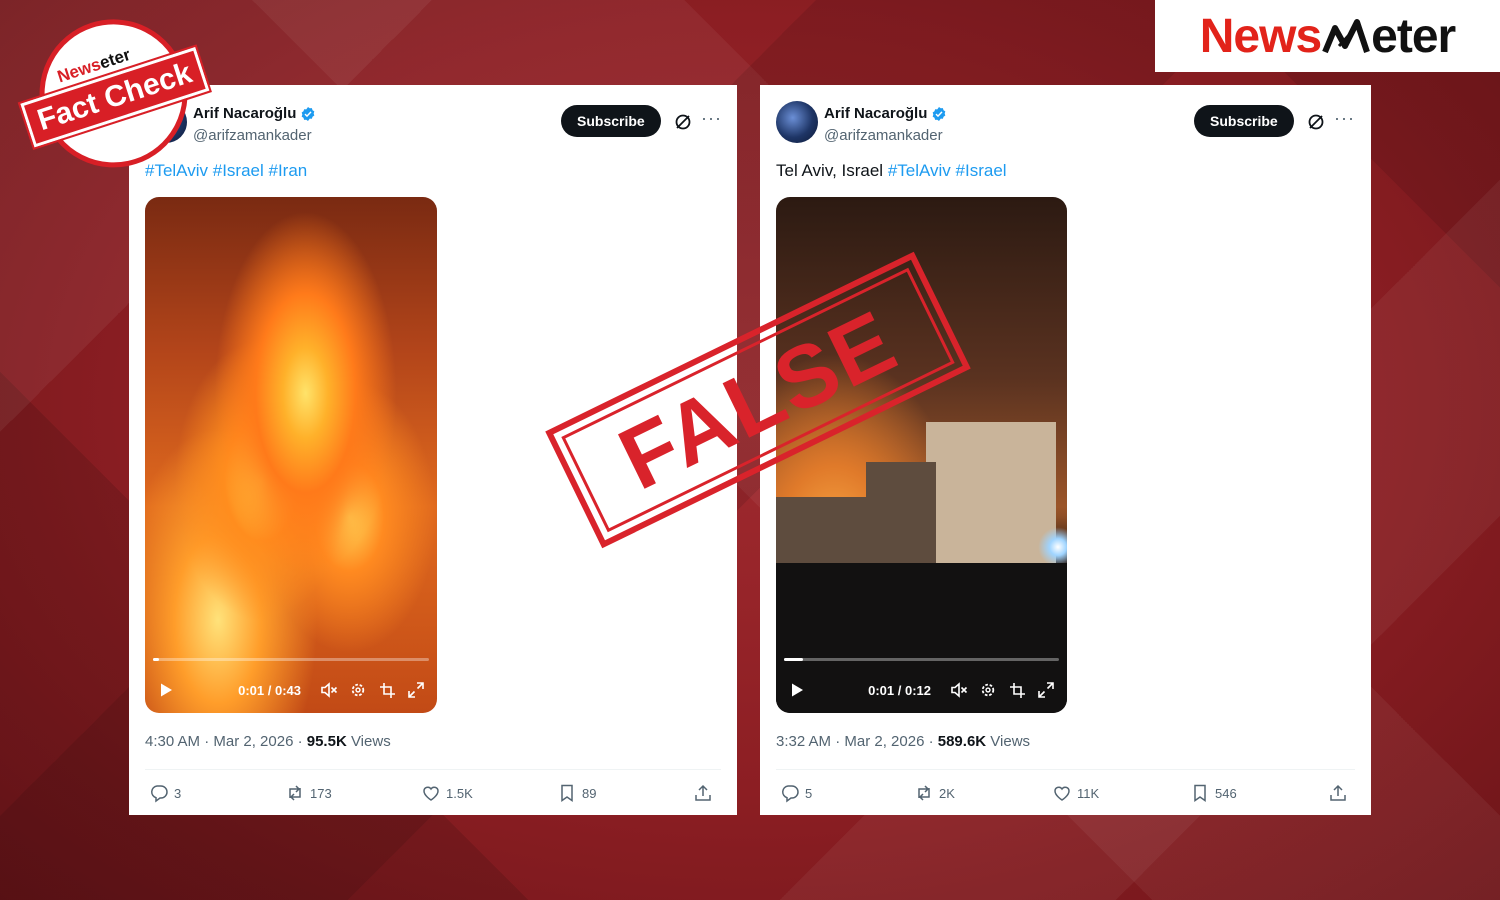 Image resolution: width=1500 pixels, height=900 pixels. I want to click on reply-button: 3, so click(165, 793).